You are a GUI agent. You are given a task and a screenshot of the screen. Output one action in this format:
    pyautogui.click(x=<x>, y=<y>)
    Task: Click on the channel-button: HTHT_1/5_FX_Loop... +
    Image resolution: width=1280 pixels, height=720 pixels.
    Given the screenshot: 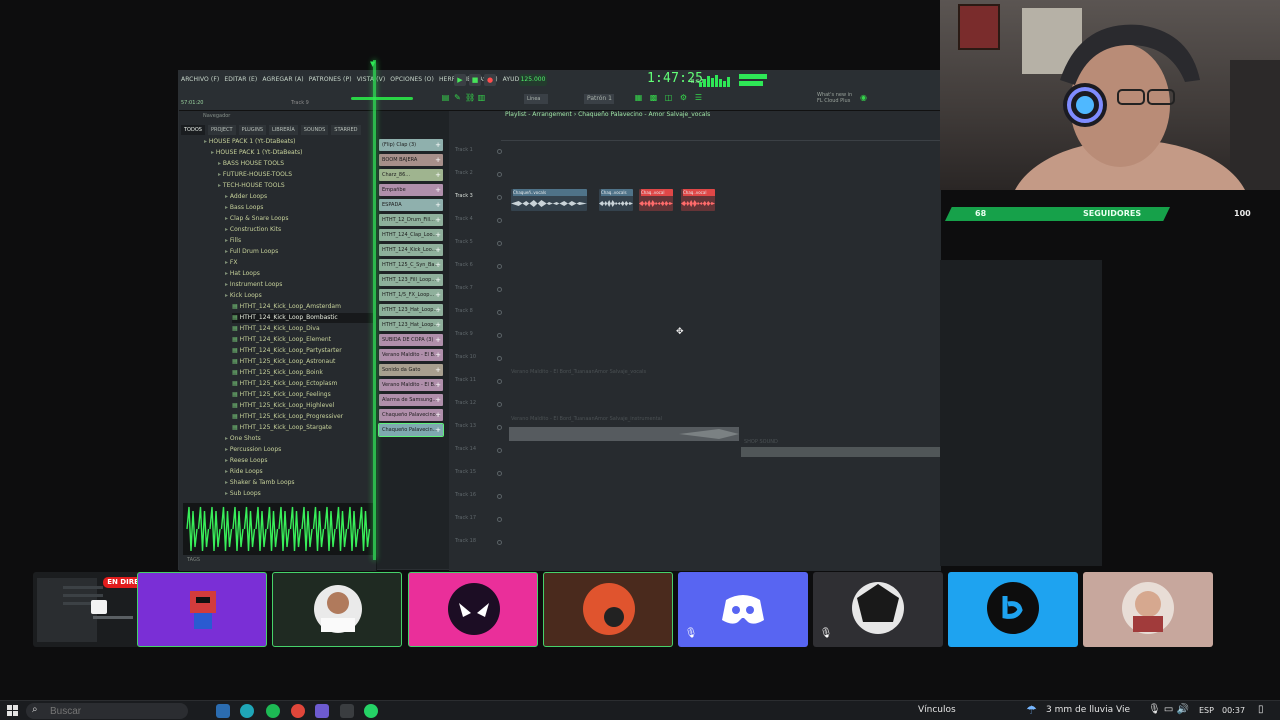 What is the action you would take?
    pyautogui.click(x=411, y=295)
    